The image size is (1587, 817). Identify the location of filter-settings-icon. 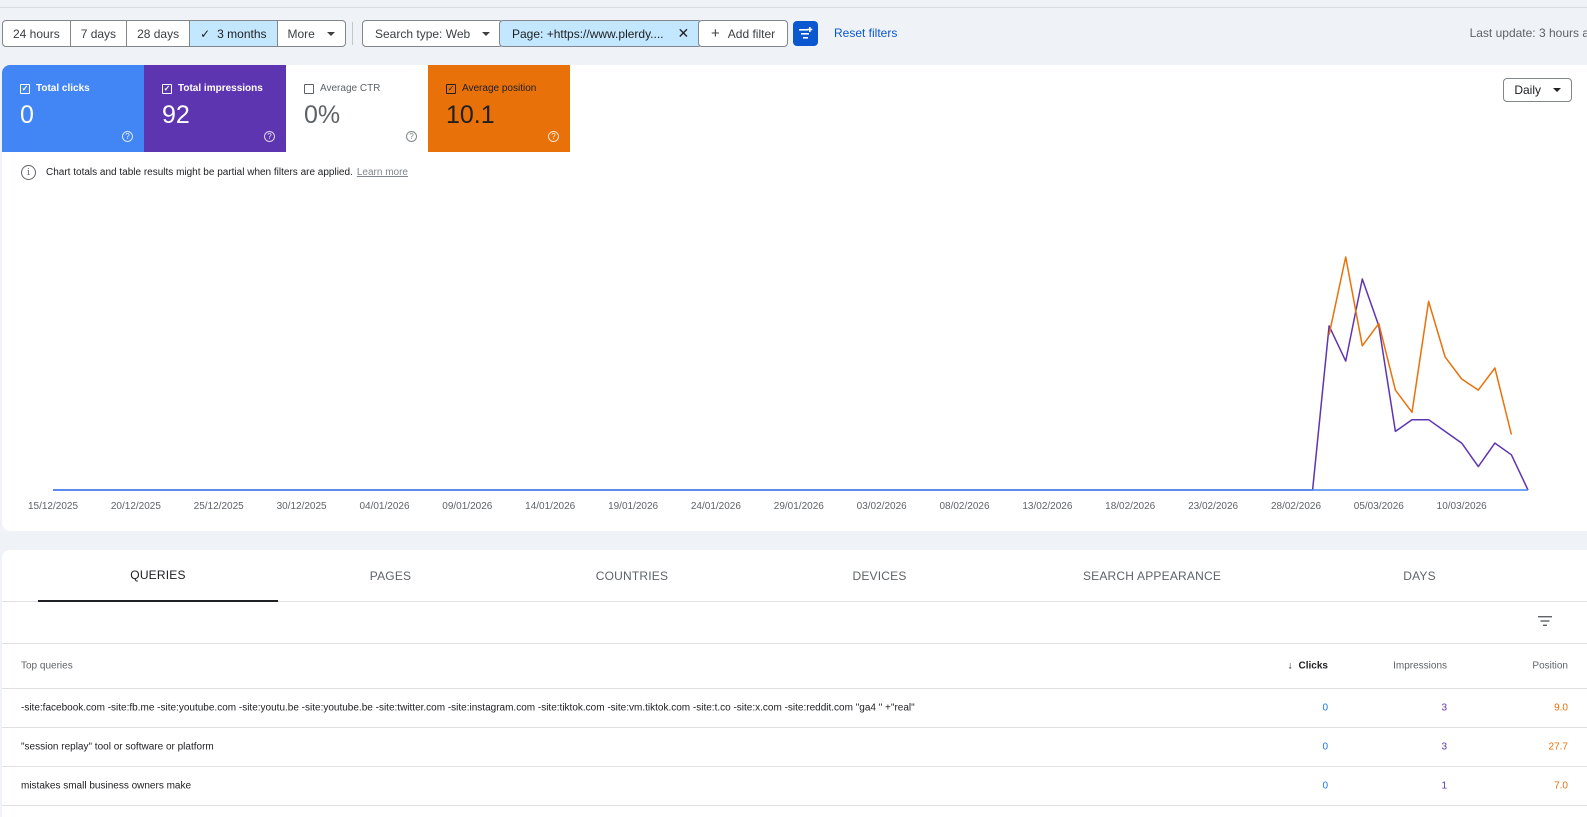
(806, 33).